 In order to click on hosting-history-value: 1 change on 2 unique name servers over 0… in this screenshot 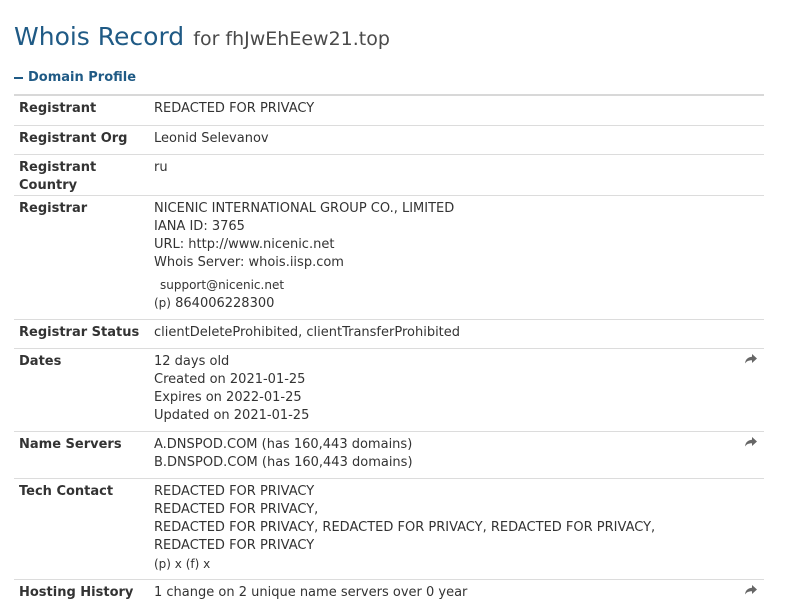, I will do `click(311, 592)`.